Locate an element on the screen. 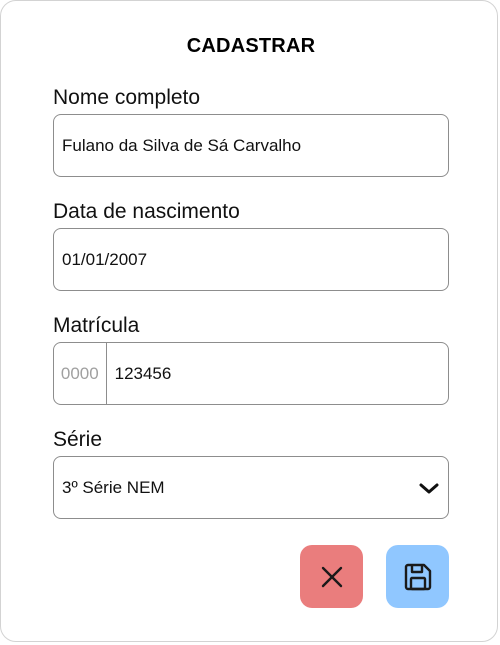 The height and width of the screenshot is (645, 500). enrollment-label: Matrícula is located at coordinates (96, 325).